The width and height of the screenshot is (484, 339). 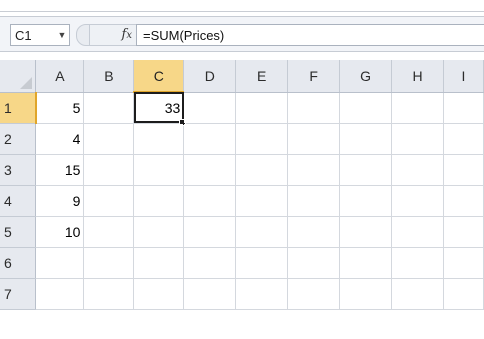 I want to click on cell-value: 4, so click(x=76, y=138).